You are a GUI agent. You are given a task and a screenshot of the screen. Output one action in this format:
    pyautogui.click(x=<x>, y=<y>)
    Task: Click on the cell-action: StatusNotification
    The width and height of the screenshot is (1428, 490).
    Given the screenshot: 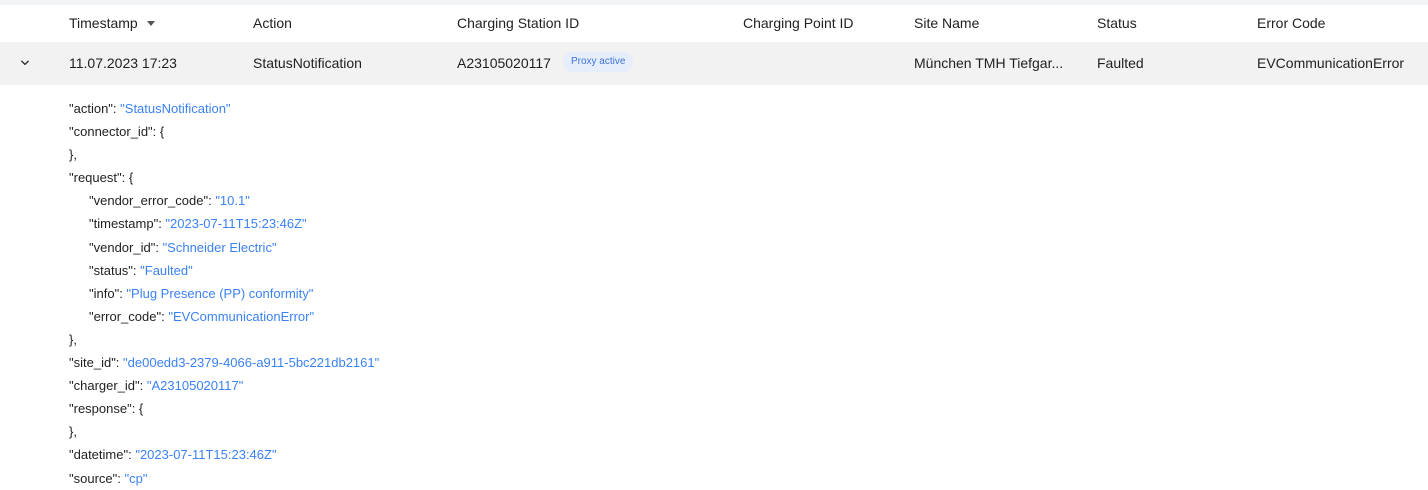 What is the action you would take?
    pyautogui.click(x=307, y=63)
    